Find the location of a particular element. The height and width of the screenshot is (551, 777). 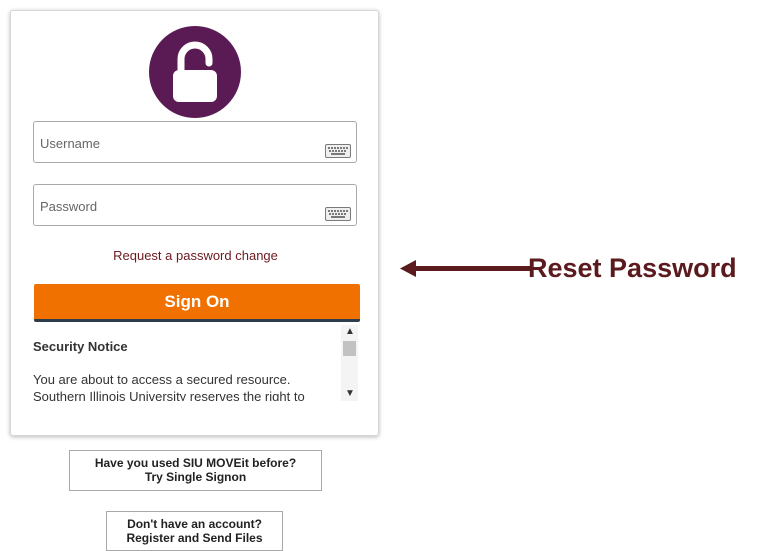

scrollbar-thumb is located at coordinates (349, 348).